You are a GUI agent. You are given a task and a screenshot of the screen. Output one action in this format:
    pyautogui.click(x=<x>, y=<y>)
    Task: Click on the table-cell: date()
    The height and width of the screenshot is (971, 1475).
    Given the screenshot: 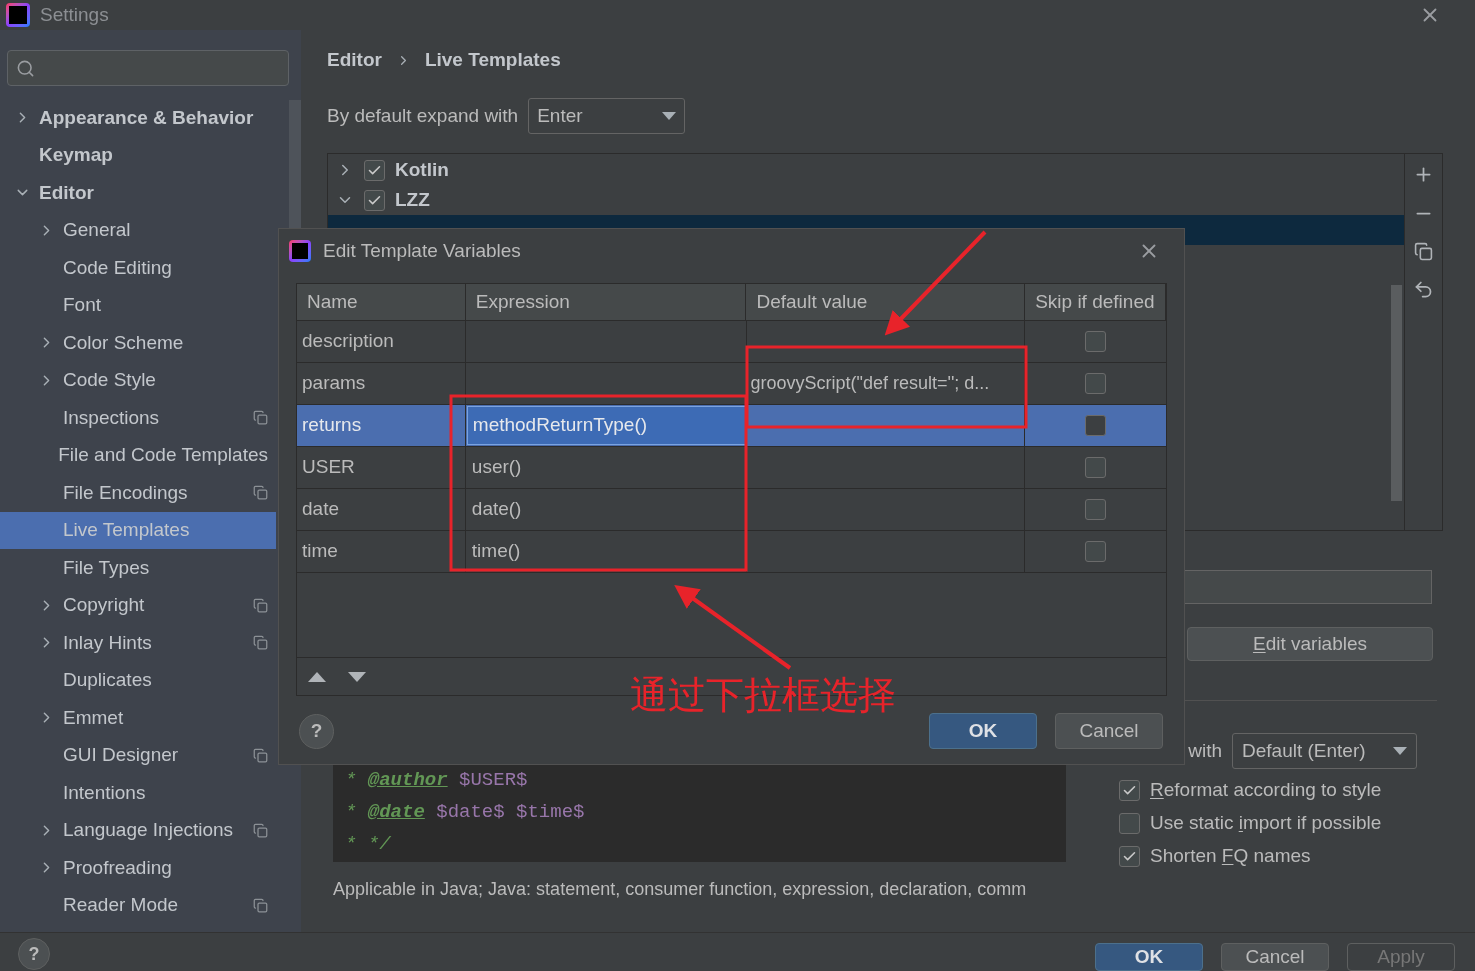 What is the action you would take?
    pyautogui.click(x=606, y=509)
    